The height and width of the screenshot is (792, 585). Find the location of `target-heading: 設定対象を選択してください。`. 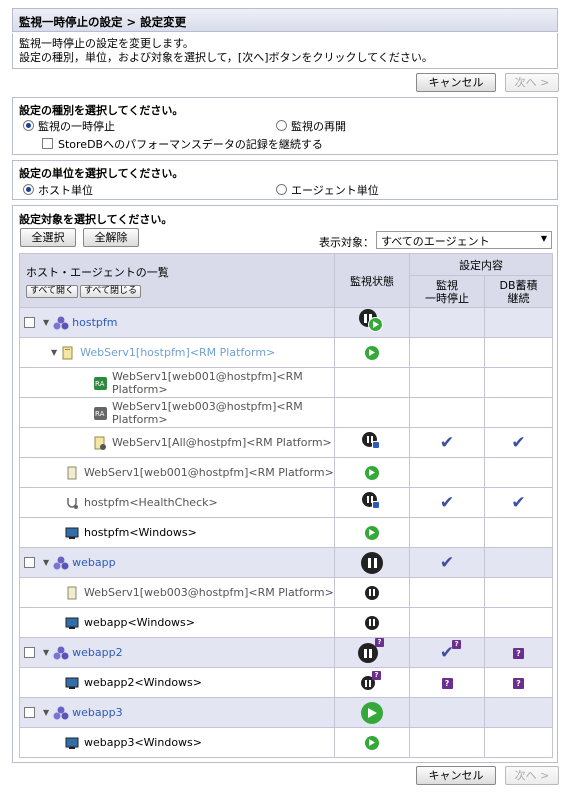

target-heading: 設定対象を選択してください。 is located at coordinates (96, 219).